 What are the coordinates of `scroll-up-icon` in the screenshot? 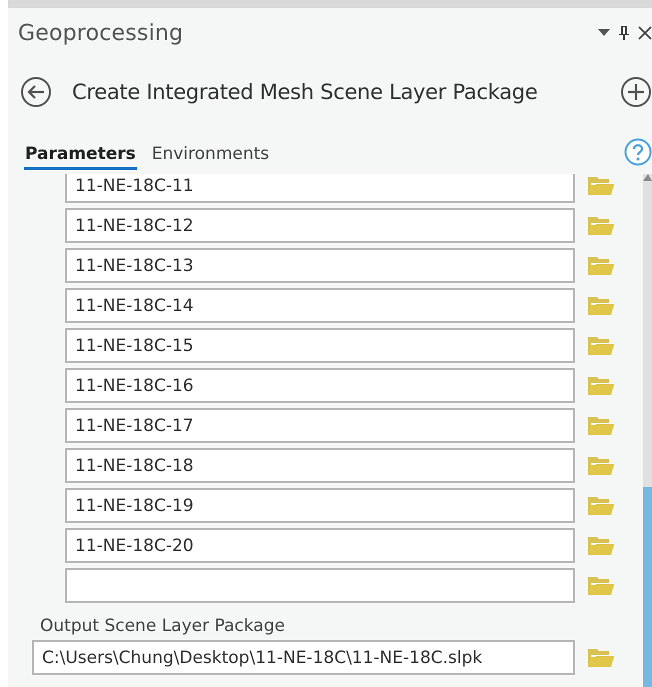 It's located at (647, 177).